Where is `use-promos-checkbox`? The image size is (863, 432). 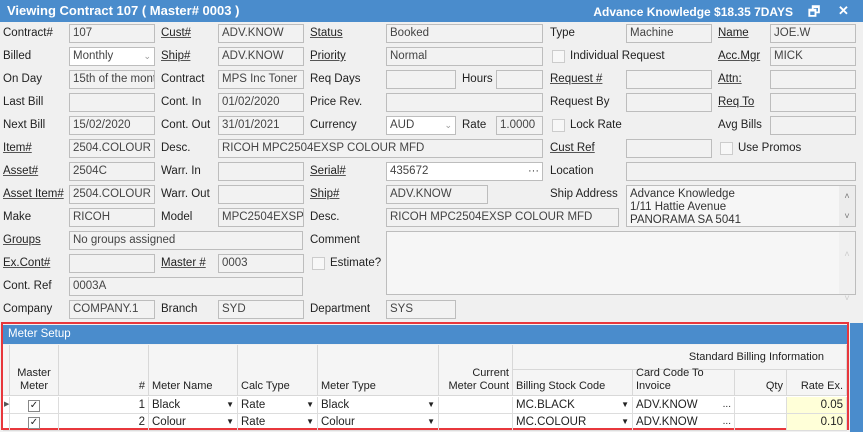 use-promos-checkbox is located at coordinates (726, 148).